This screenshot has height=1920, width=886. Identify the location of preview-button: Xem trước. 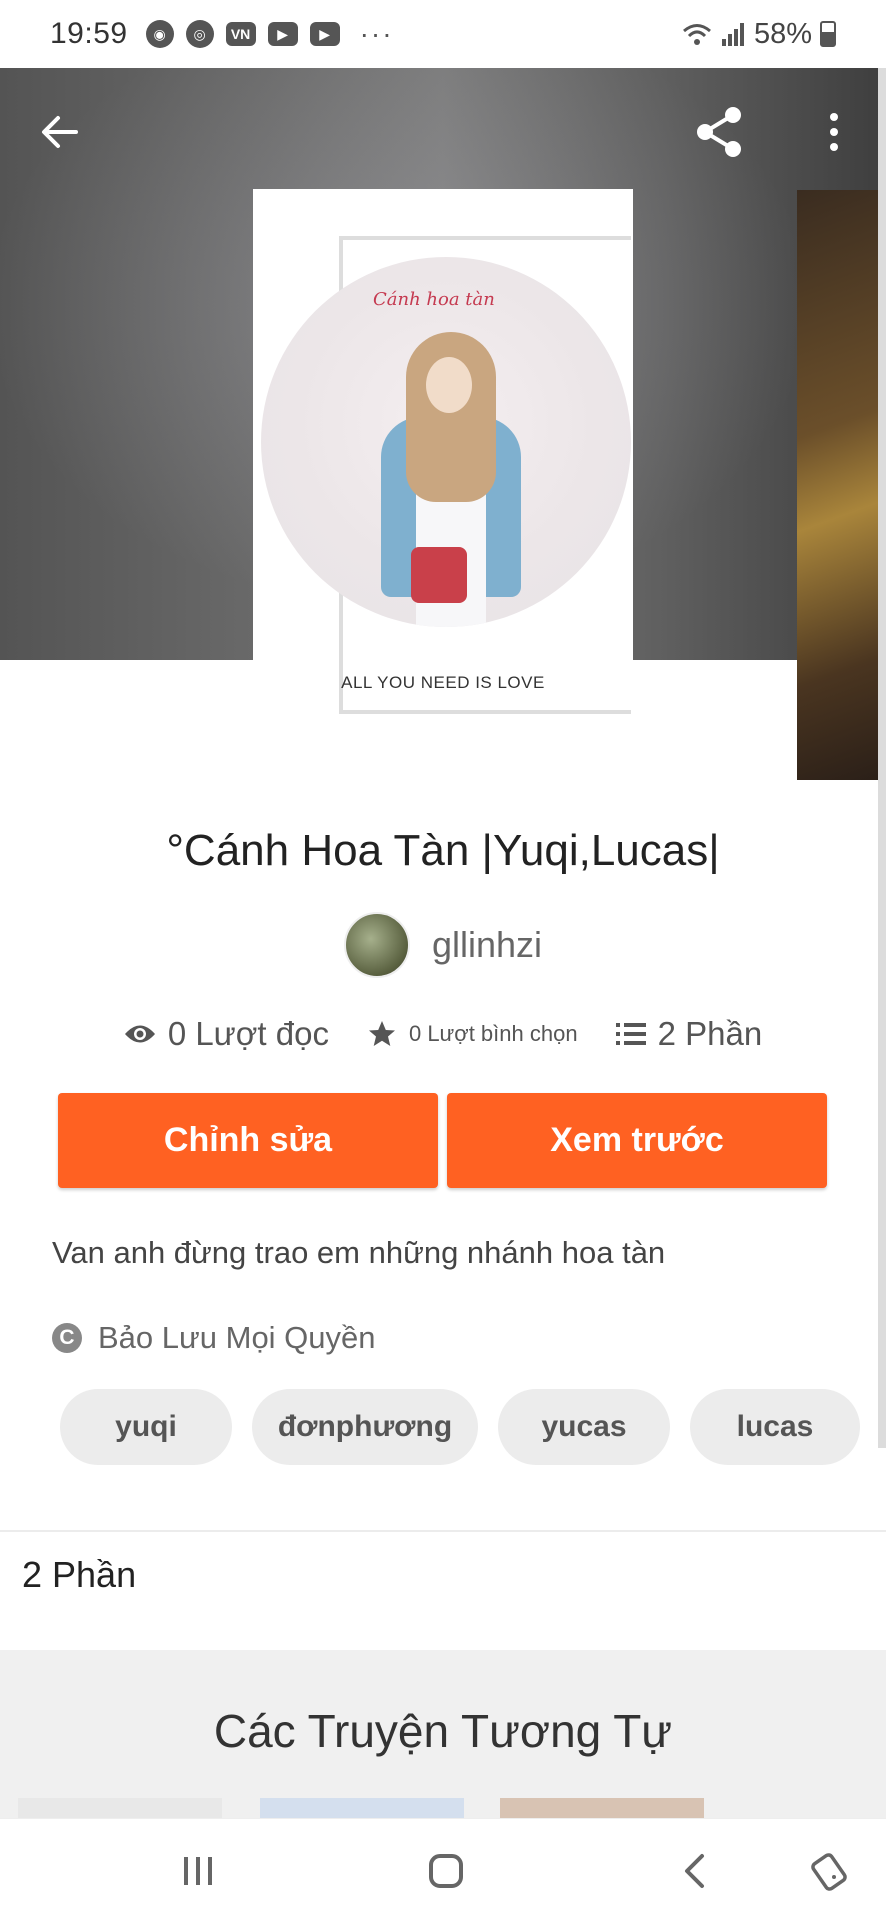
(637, 1140).